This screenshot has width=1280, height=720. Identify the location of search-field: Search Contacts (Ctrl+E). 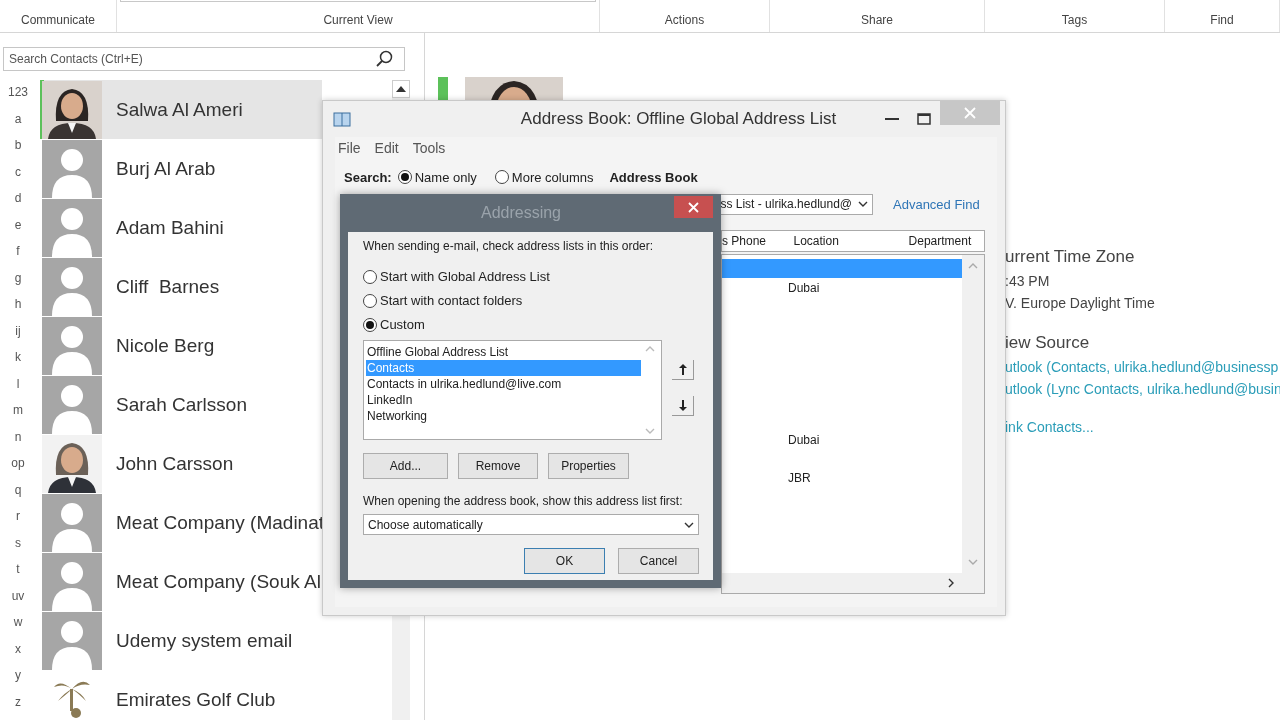
(204, 59).